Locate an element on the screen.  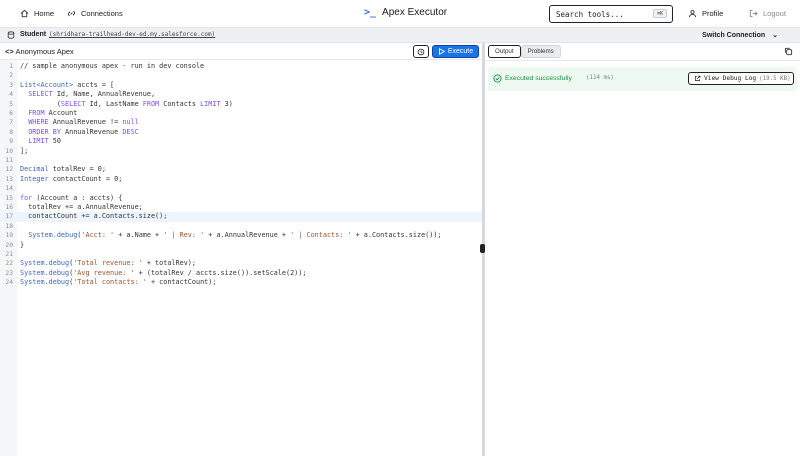
line-number: 15 is located at coordinates (9, 198).